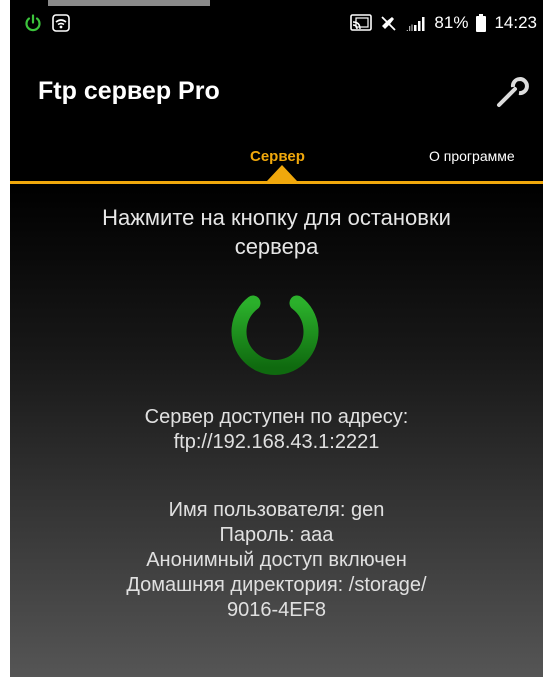  What do you see at coordinates (277, 156) in the screenshot?
I see `tab-server: Сервер` at bounding box center [277, 156].